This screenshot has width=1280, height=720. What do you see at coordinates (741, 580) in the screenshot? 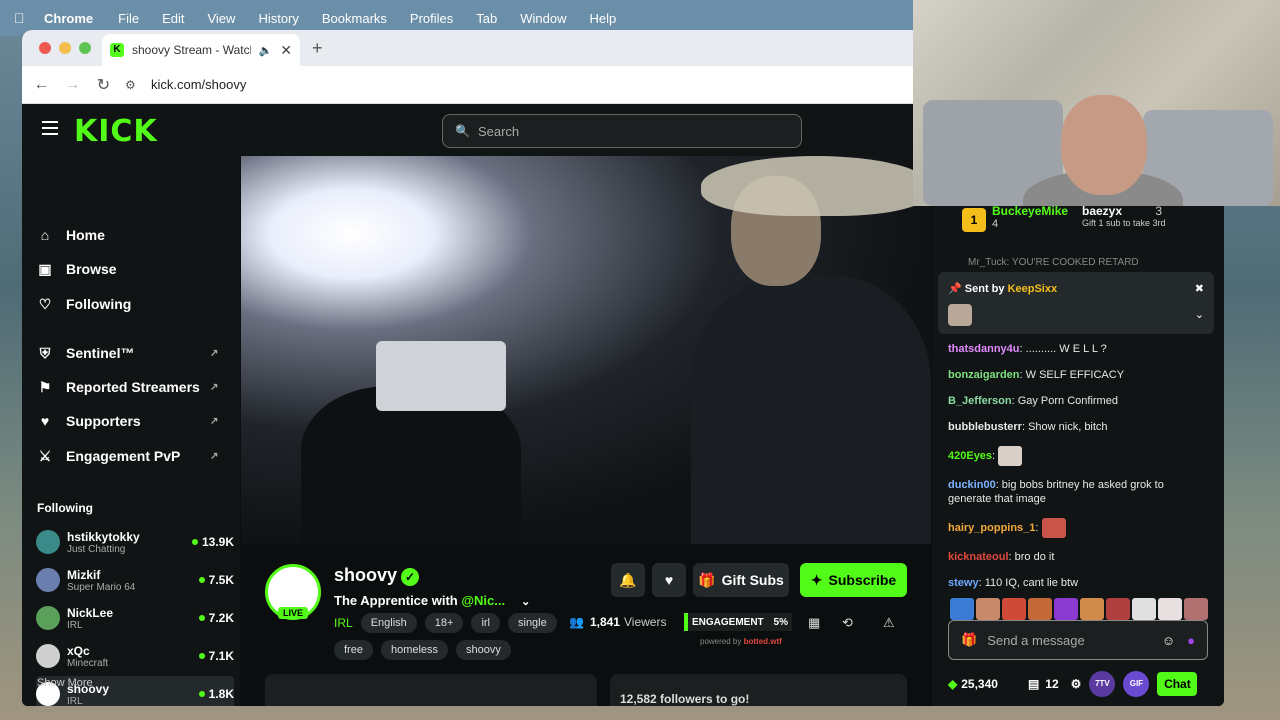
I see `gift-subs-button: 🎁 Gift Subs` at bounding box center [741, 580].